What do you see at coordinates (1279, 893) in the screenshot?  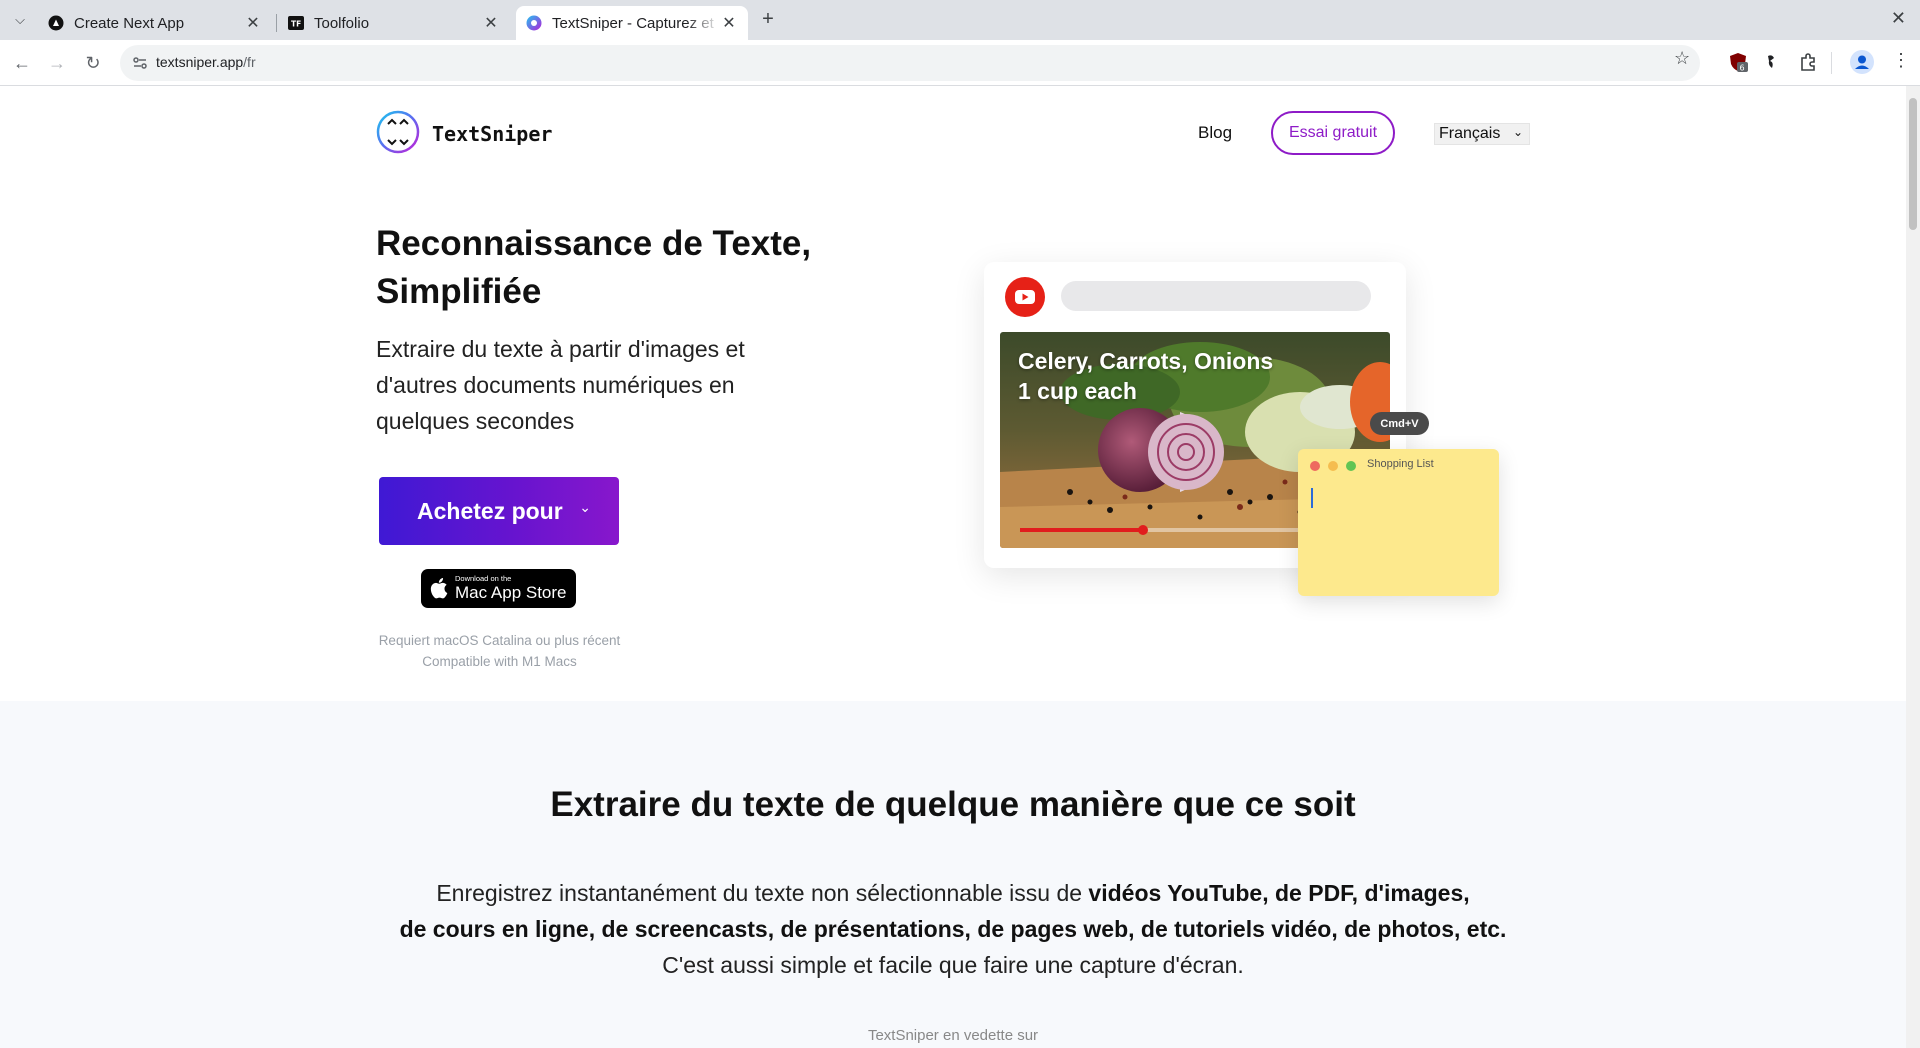 I see `description-bold-1: vidéos YouTube, de PDF, d'images,` at bounding box center [1279, 893].